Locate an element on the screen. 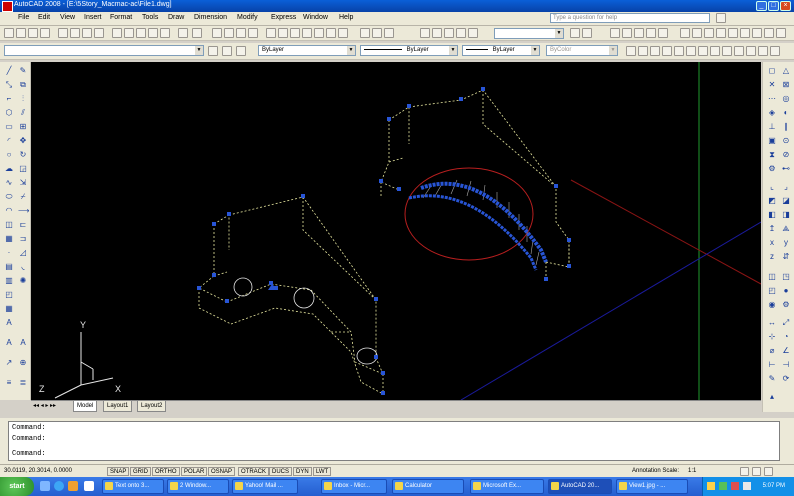 The image size is (794, 496). visual-style-realistic-icon: ● is located at coordinates (786, 291).